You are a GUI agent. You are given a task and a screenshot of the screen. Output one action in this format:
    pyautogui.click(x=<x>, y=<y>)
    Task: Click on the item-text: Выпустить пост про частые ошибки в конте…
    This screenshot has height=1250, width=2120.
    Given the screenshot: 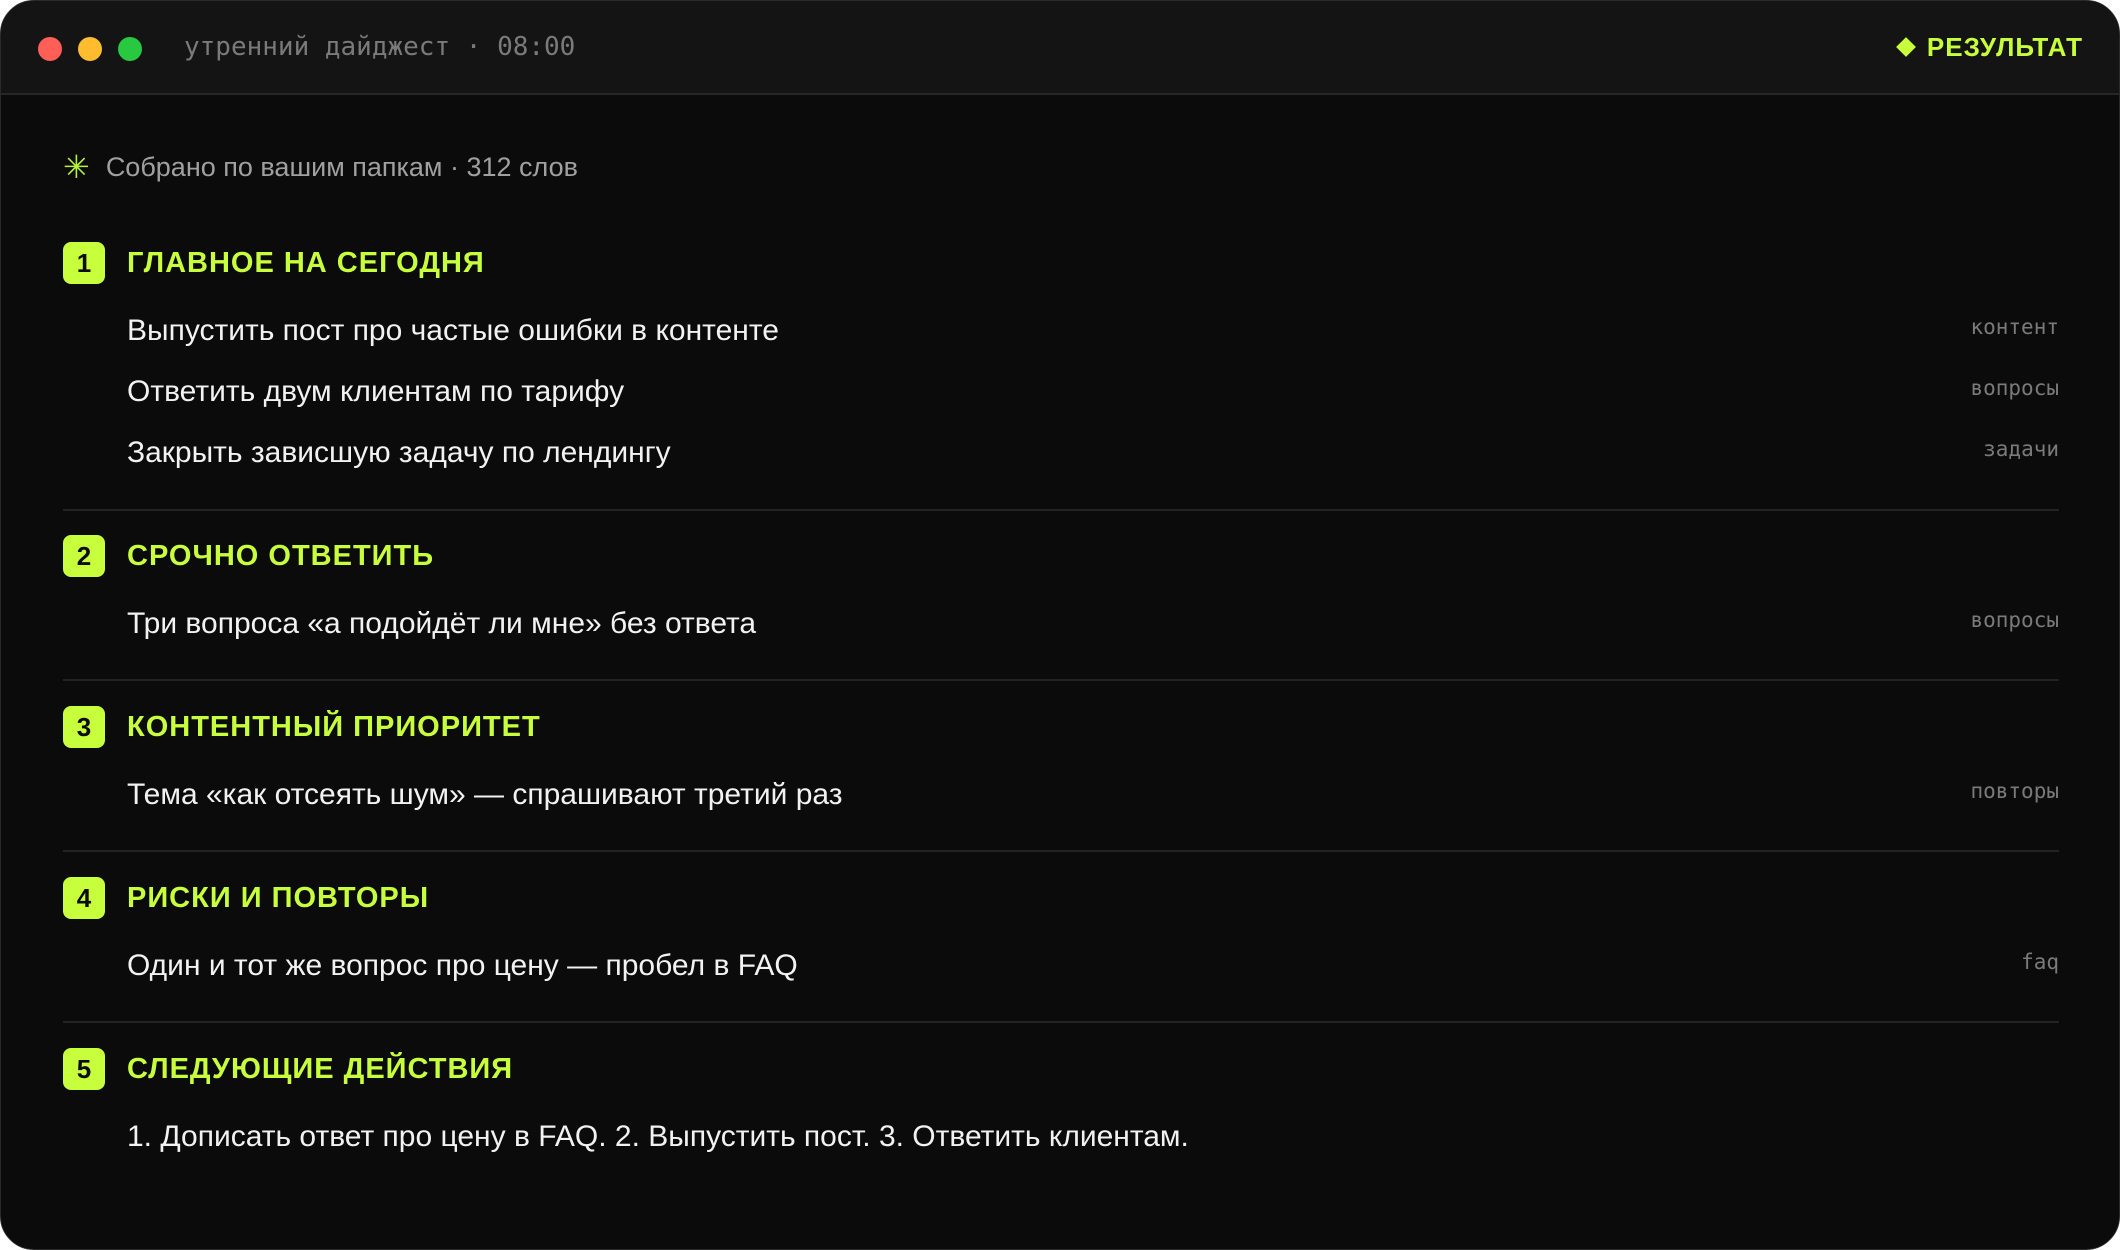 What is the action you would take?
    pyautogui.click(x=453, y=330)
    